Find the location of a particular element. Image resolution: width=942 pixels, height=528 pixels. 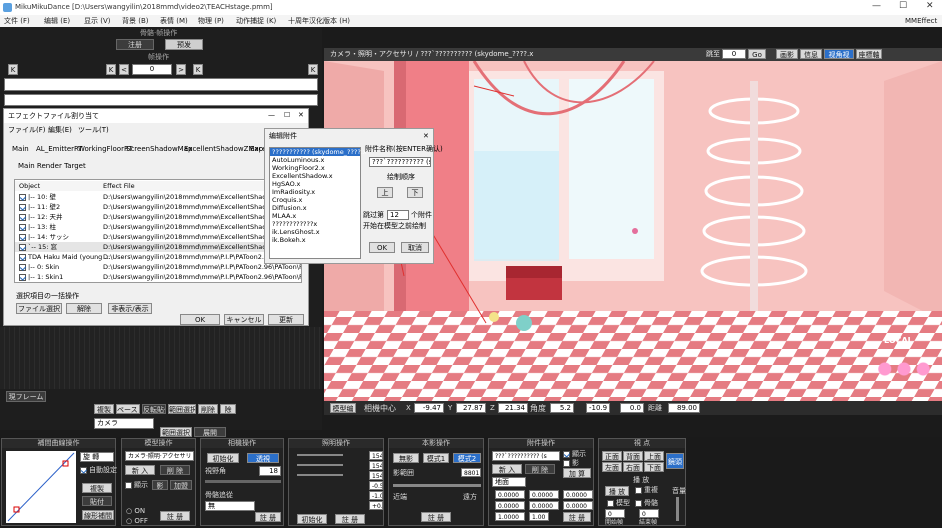

camera-register-button: 註 册 is located at coordinates (268, 517).